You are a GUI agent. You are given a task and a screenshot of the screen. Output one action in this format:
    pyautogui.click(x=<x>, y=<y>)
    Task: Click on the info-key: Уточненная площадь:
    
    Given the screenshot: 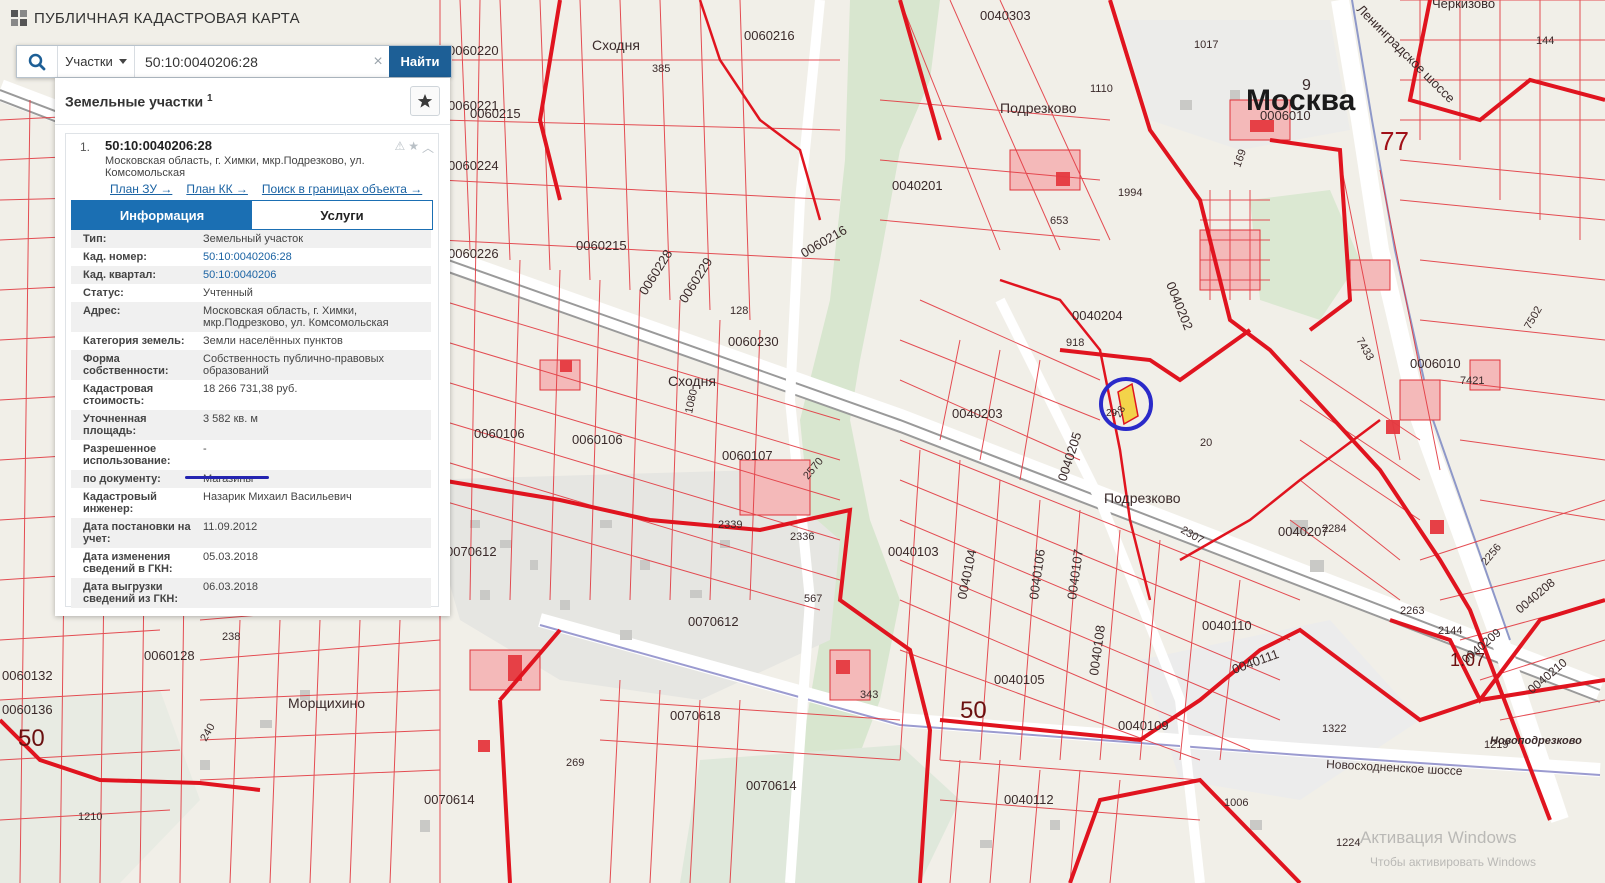 What is the action you would take?
    pyautogui.click(x=135, y=425)
    